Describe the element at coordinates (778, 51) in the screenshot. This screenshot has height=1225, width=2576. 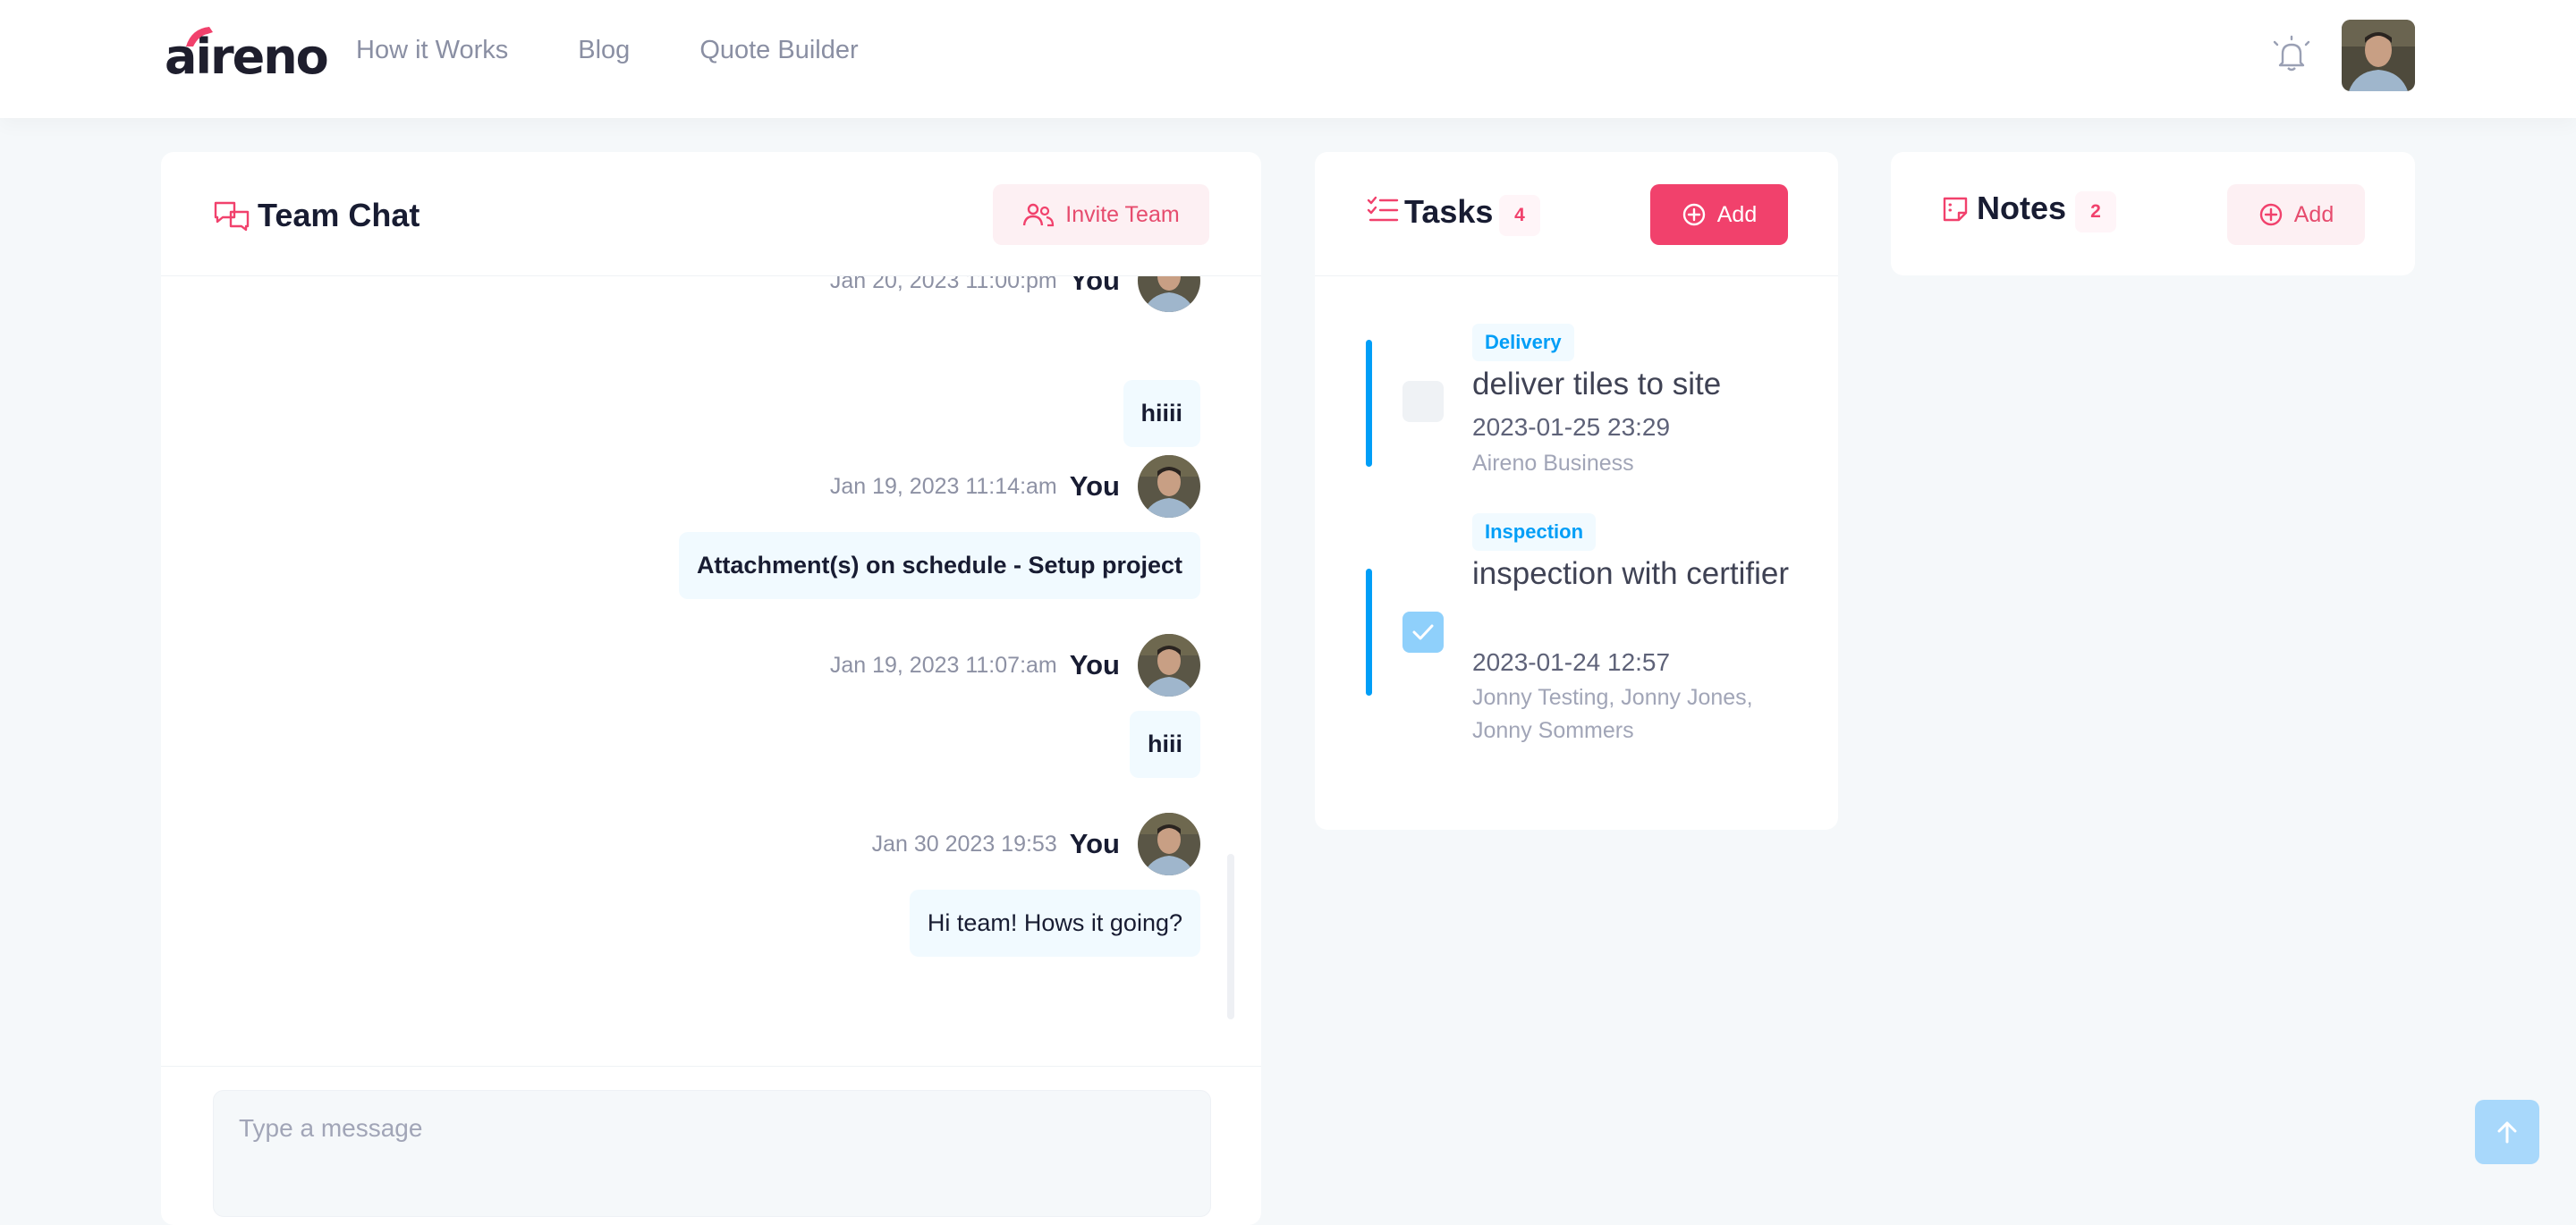
I see `nav-quote-builder: Quote Builder` at that location.